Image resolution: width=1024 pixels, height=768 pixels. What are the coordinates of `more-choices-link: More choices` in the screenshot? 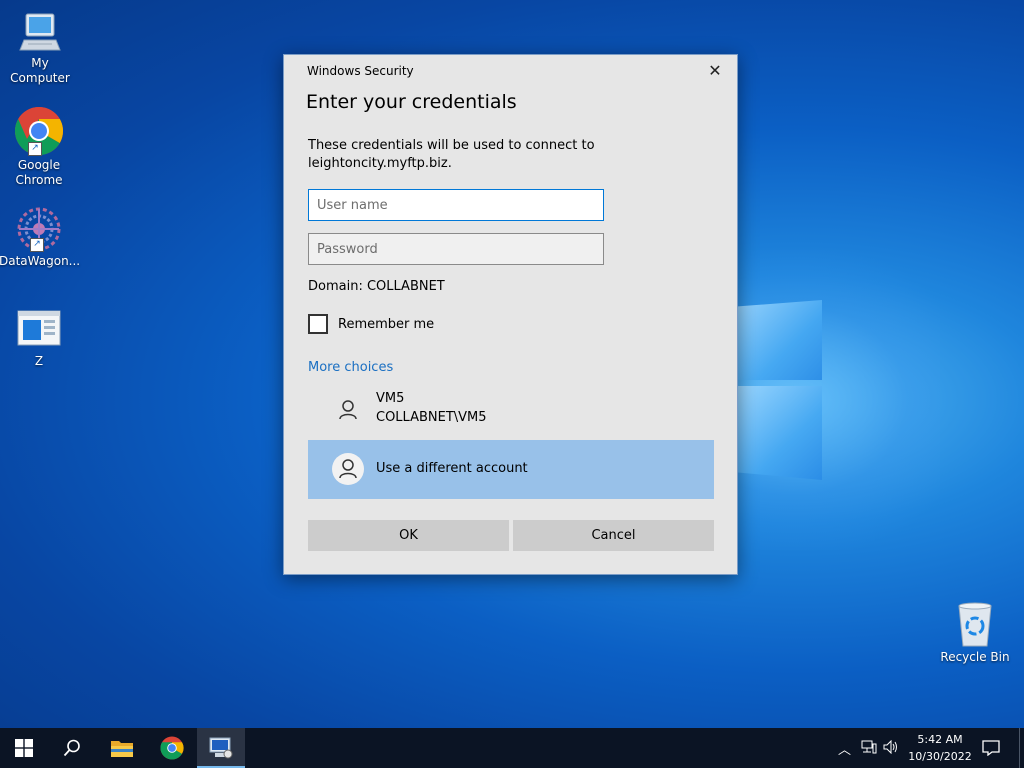 It's located at (350, 367).